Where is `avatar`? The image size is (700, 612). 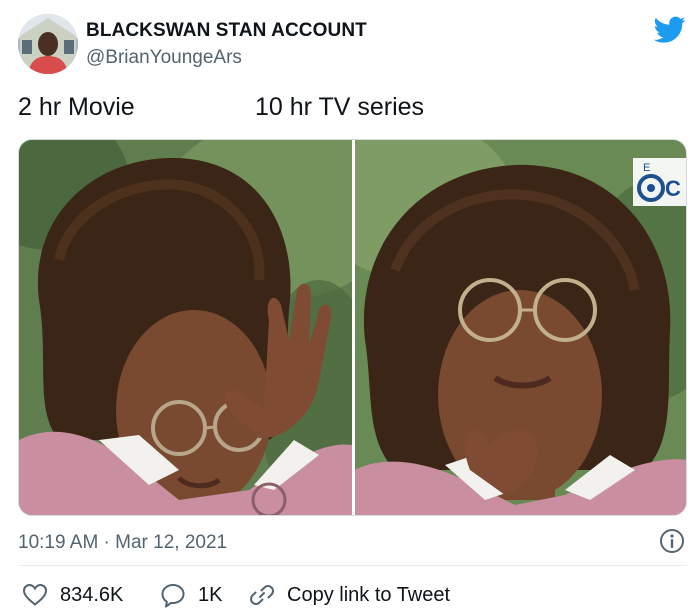 avatar is located at coordinates (48, 44).